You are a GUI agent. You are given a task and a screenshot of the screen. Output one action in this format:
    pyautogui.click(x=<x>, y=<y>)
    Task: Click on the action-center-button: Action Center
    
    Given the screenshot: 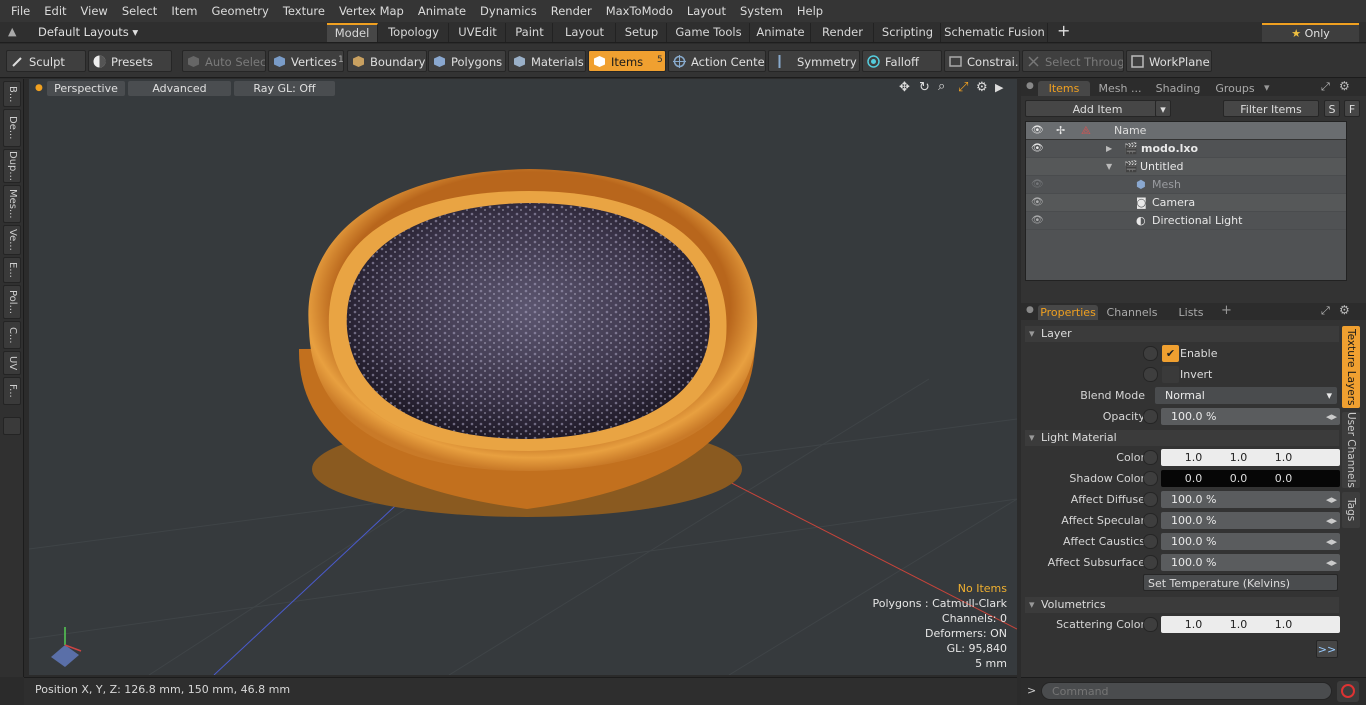 What is the action you would take?
    pyautogui.click(x=717, y=61)
    